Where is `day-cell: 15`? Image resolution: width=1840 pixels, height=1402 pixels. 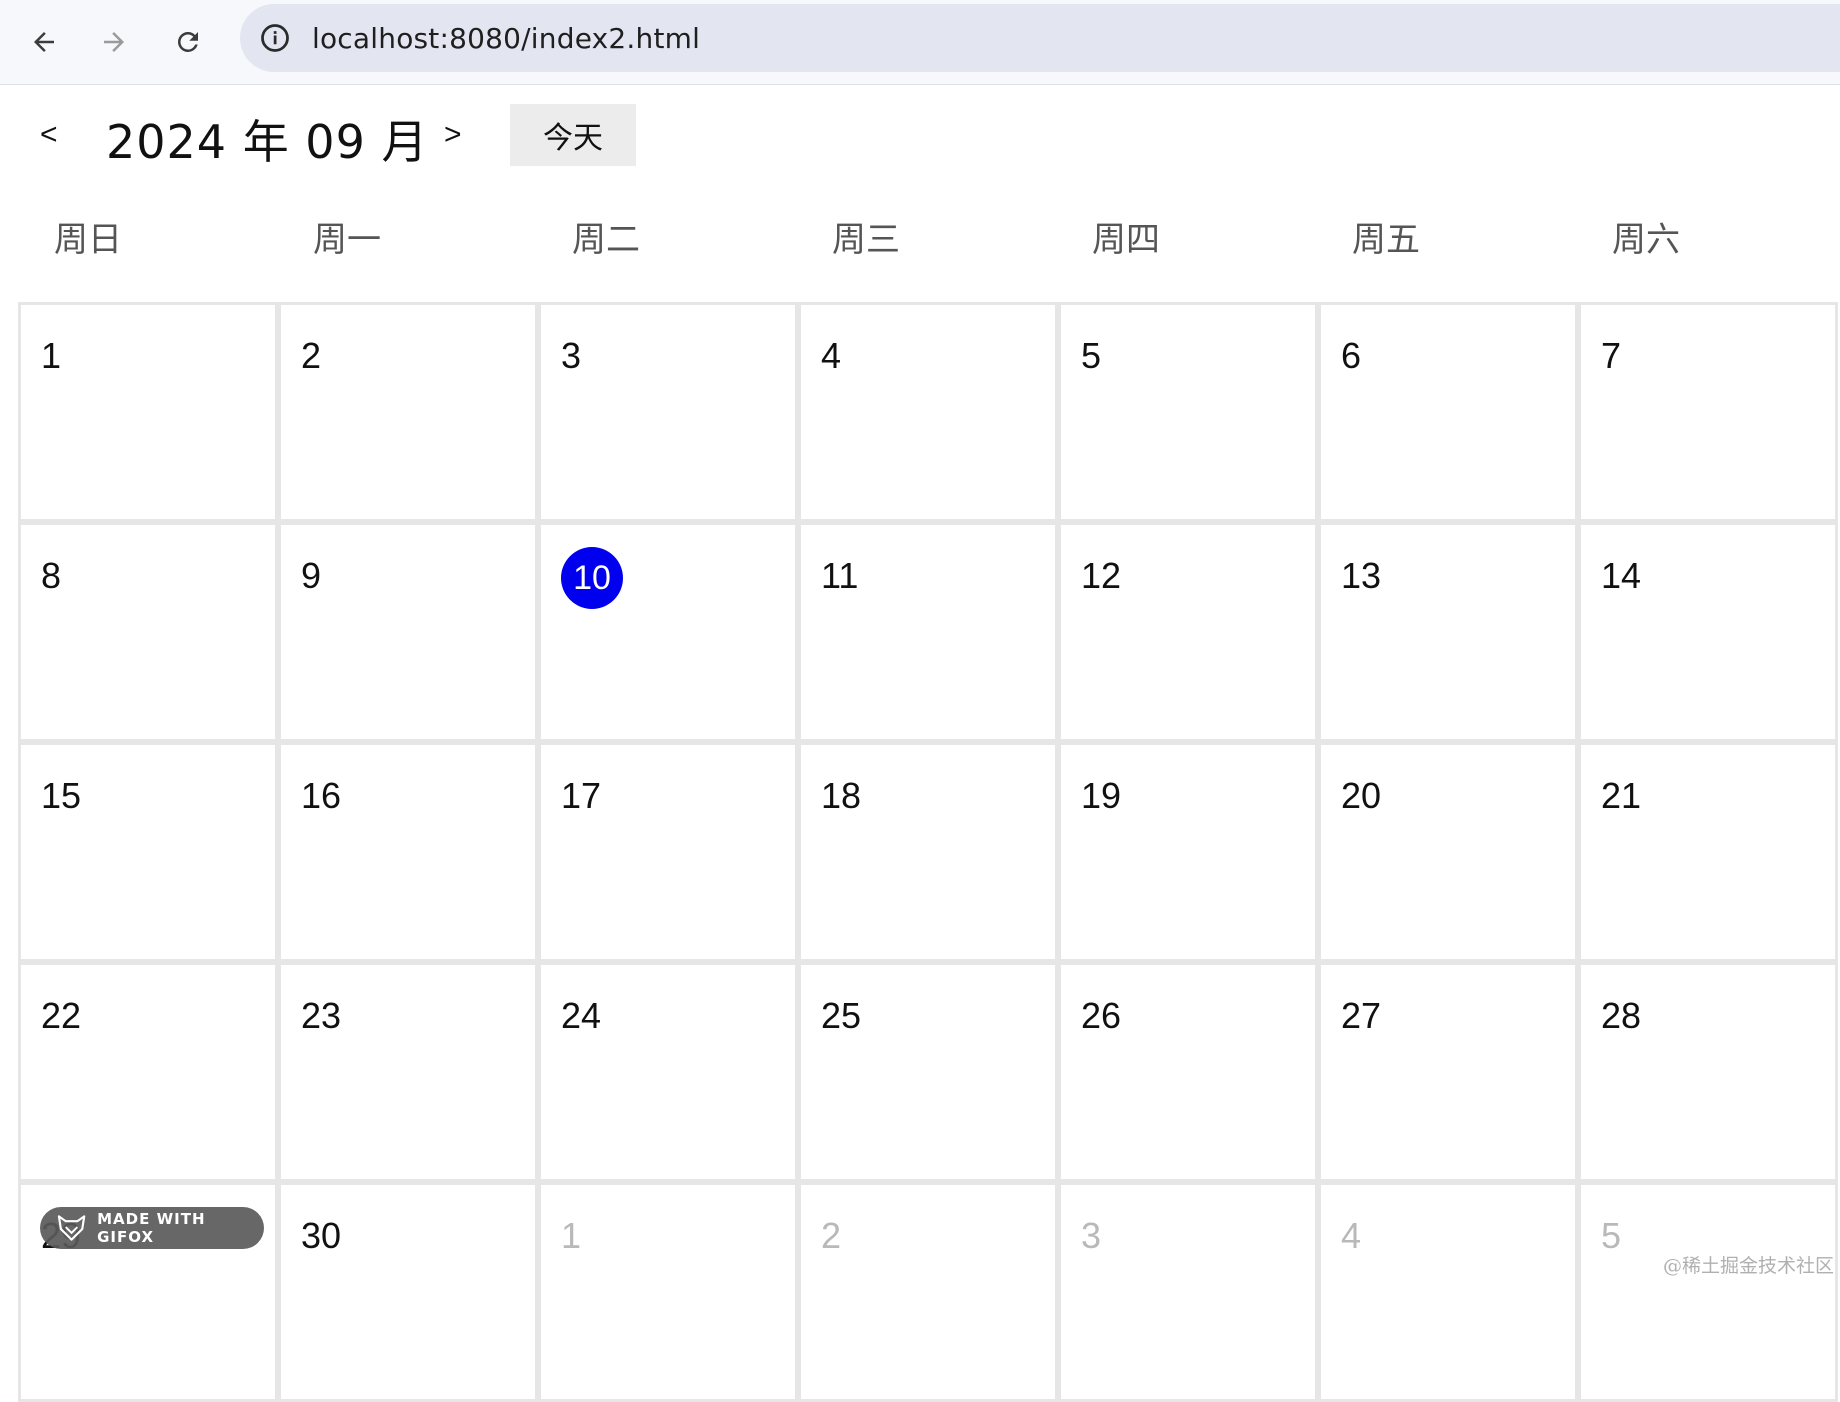
day-cell: 15 is located at coordinates (148, 852).